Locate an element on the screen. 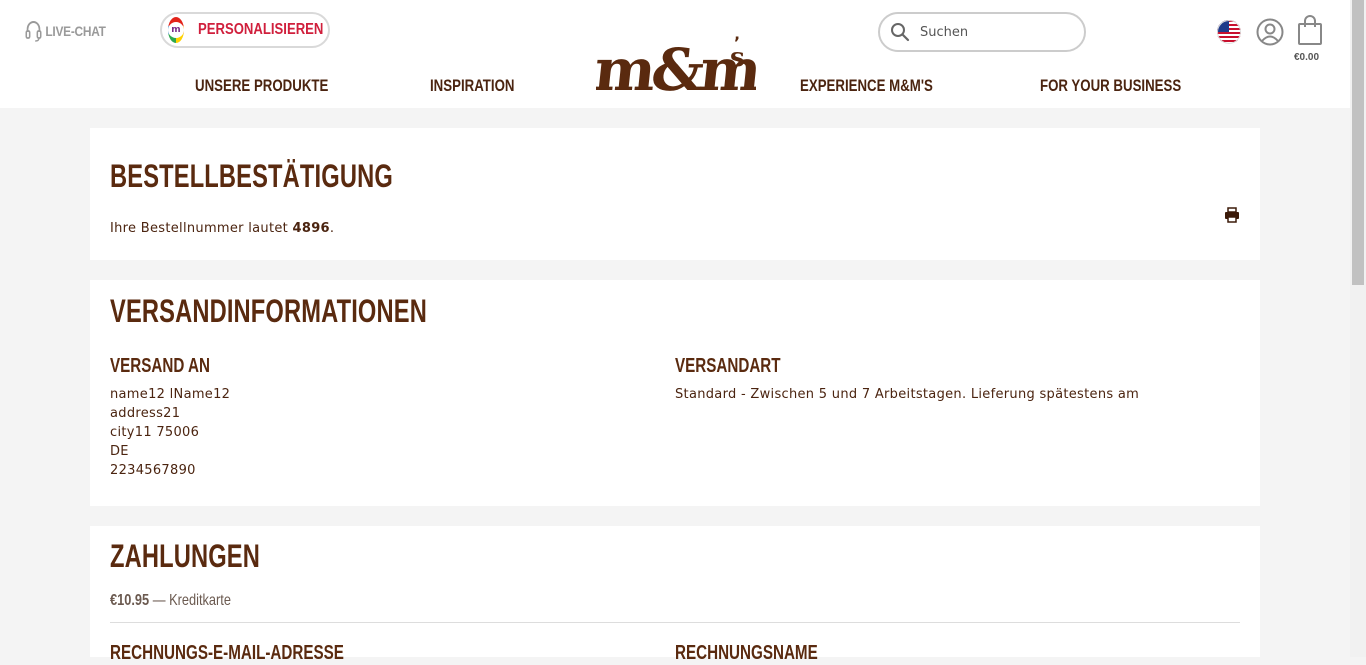 The image size is (1366, 665). order-number-prefix: Ihre Bestellnummer lautet is located at coordinates (201, 228).